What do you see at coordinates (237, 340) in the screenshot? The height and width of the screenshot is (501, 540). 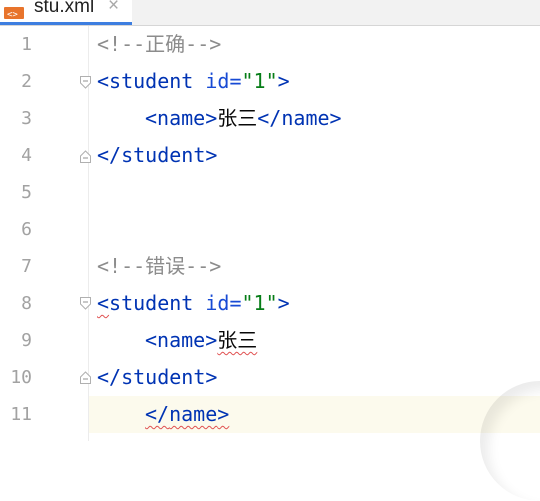 I see `element-text-error: 张三` at bounding box center [237, 340].